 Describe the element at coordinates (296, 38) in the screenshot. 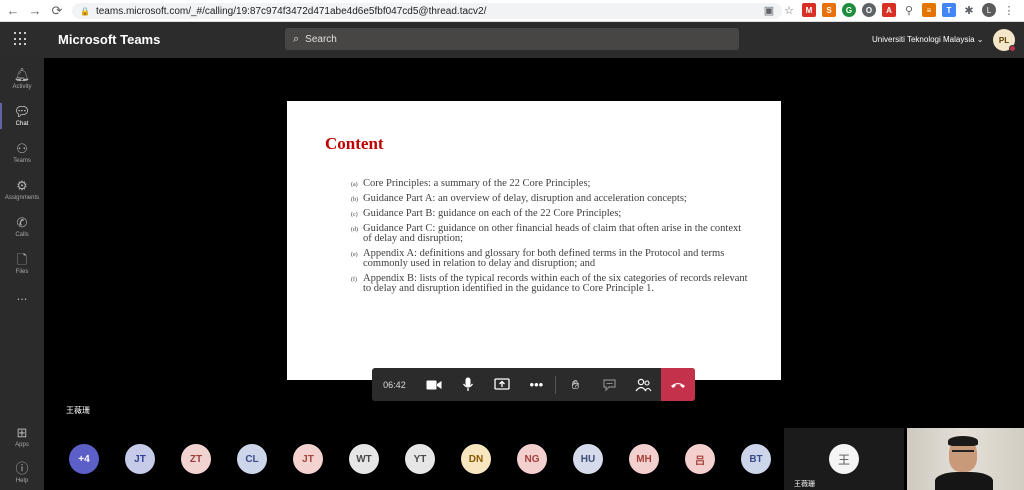

I see `search-icon: ⌕` at that location.